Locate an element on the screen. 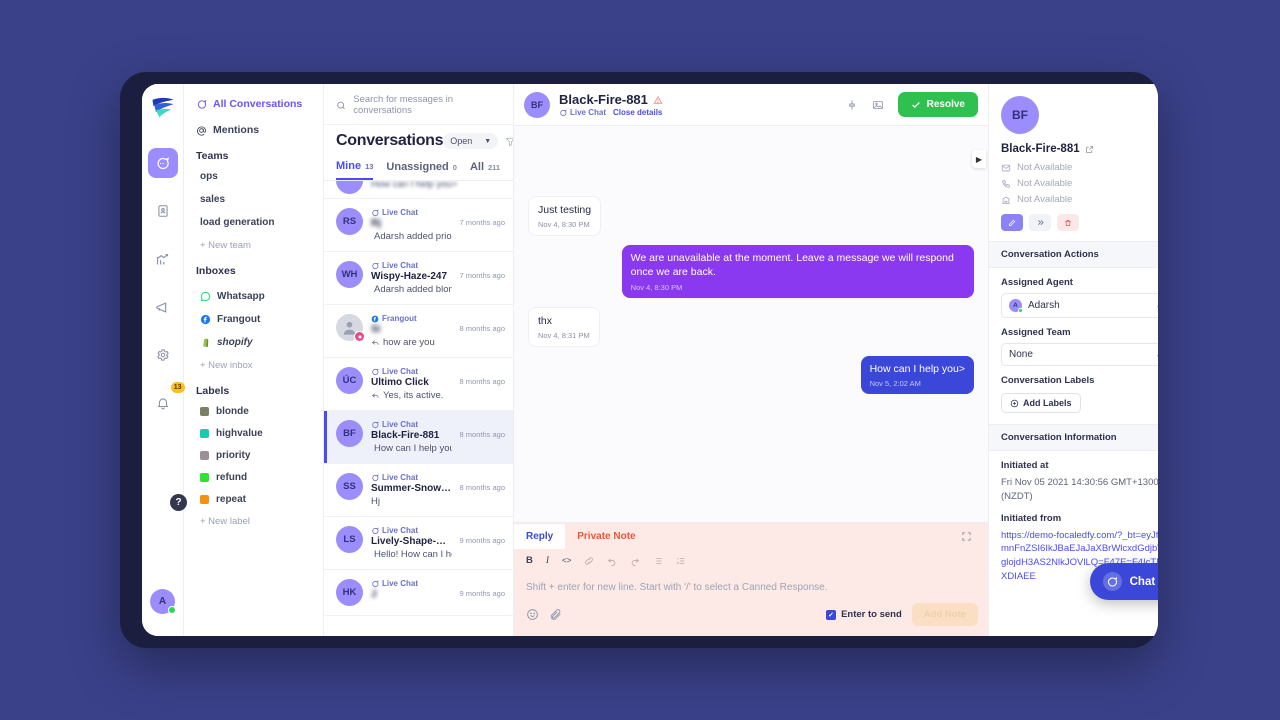  label-text: priority is located at coordinates (233, 455).